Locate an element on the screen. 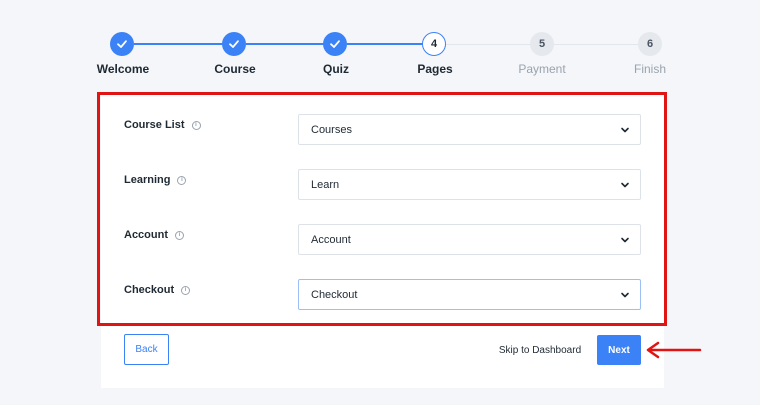 The image size is (760, 405). step-quiz-check-icon is located at coordinates (335, 44).